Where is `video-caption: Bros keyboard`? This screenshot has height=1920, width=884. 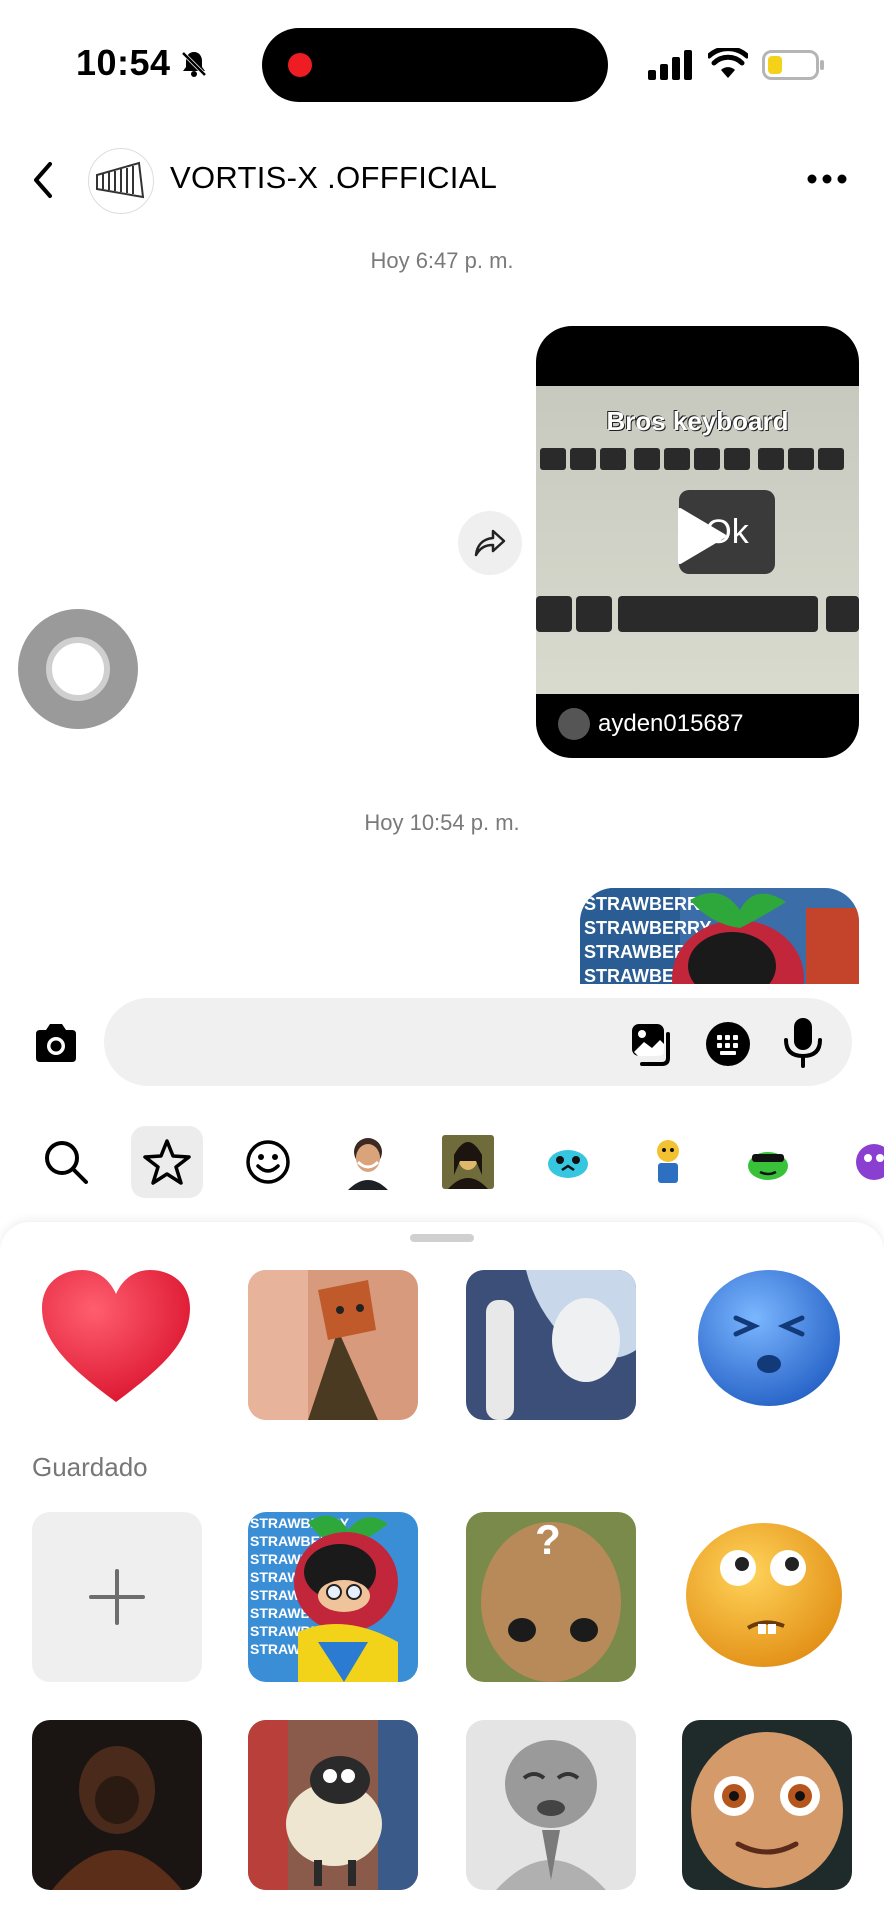 video-caption: Bros keyboard is located at coordinates (697, 421).